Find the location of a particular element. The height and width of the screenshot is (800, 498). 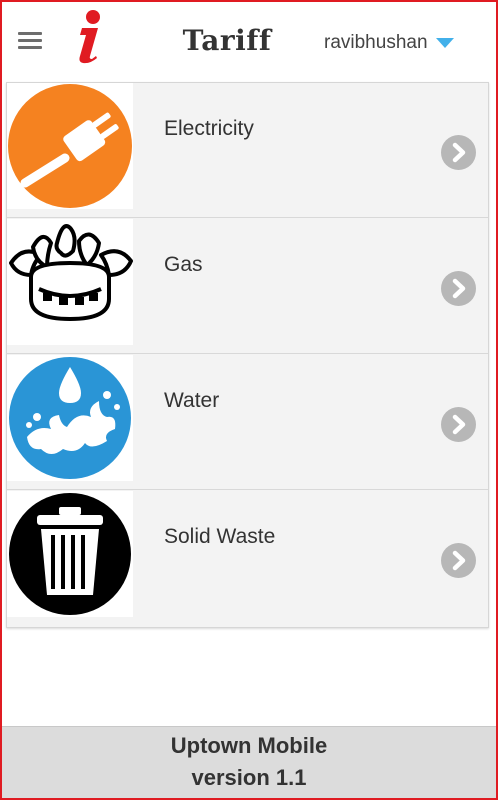

user-menu: ravibhushan is located at coordinates (389, 43).